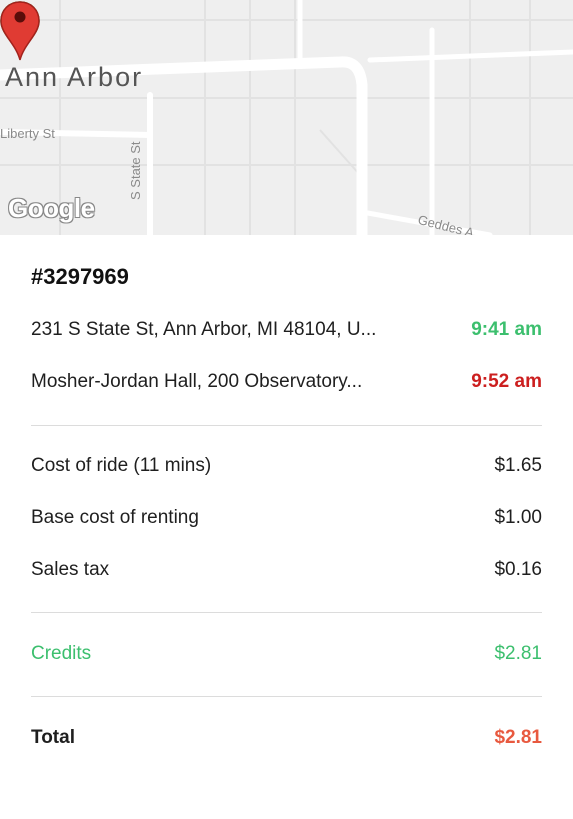  Describe the element at coordinates (80, 276) in the screenshot. I see `trip-id: #3297969` at that location.